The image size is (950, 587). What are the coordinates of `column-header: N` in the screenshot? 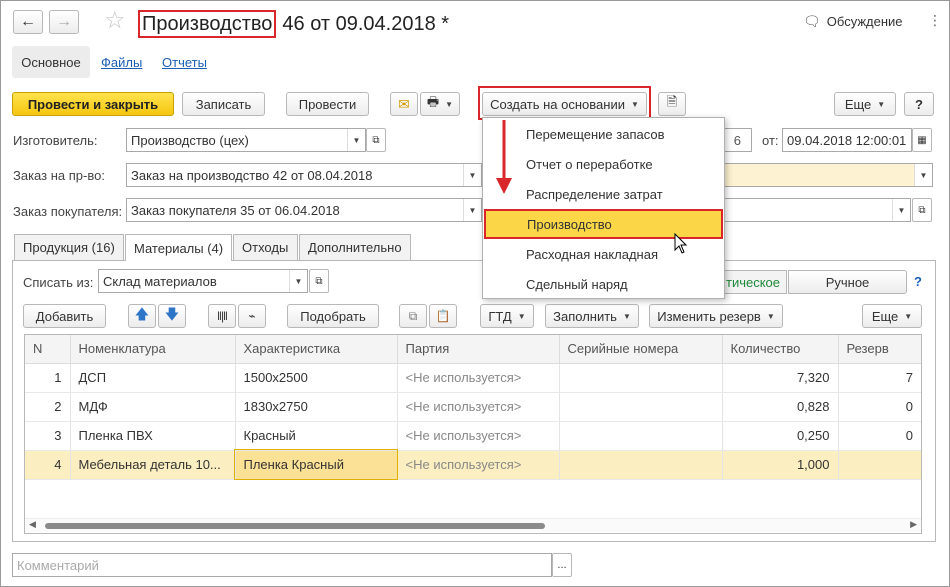 It's located at (48, 349).